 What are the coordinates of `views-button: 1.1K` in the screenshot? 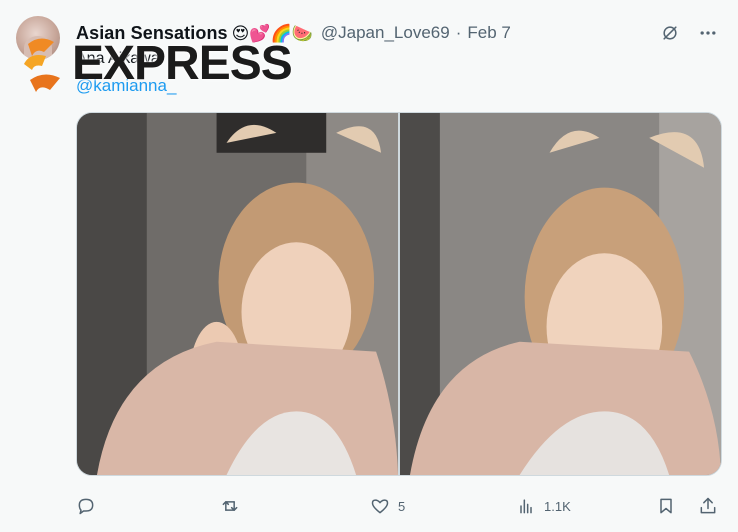 It's located at (543, 506).